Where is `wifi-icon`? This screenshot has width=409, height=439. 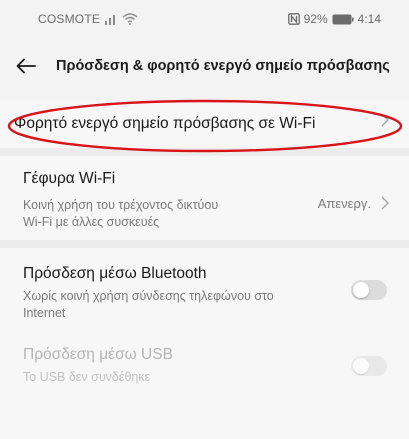
wifi-icon is located at coordinates (130, 19).